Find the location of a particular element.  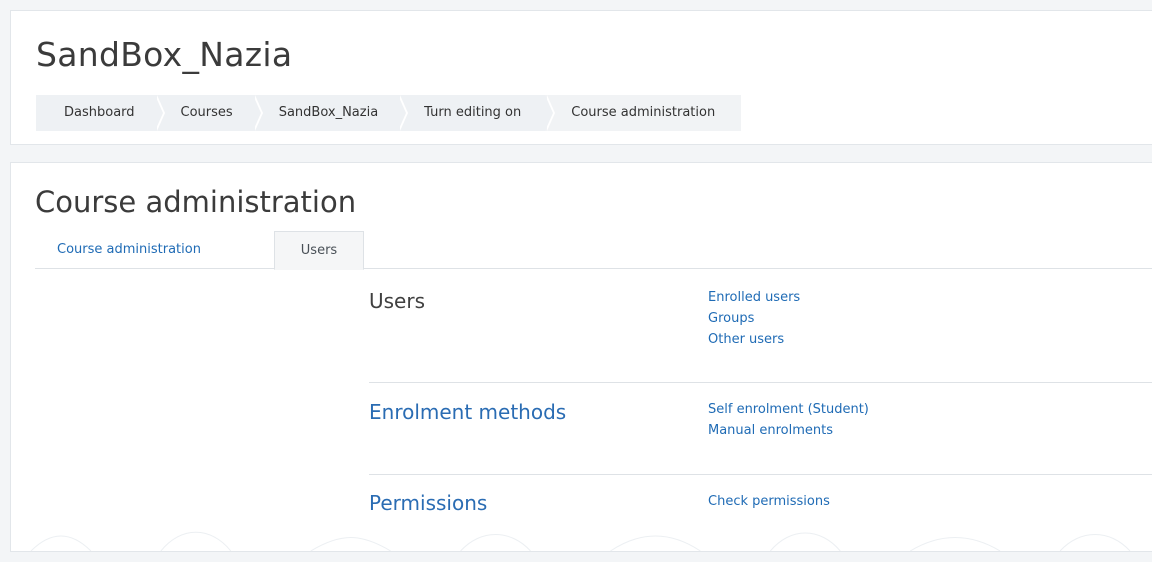

breadcrumb-turn-editing-on: Turn editing on is located at coordinates (477, 113).